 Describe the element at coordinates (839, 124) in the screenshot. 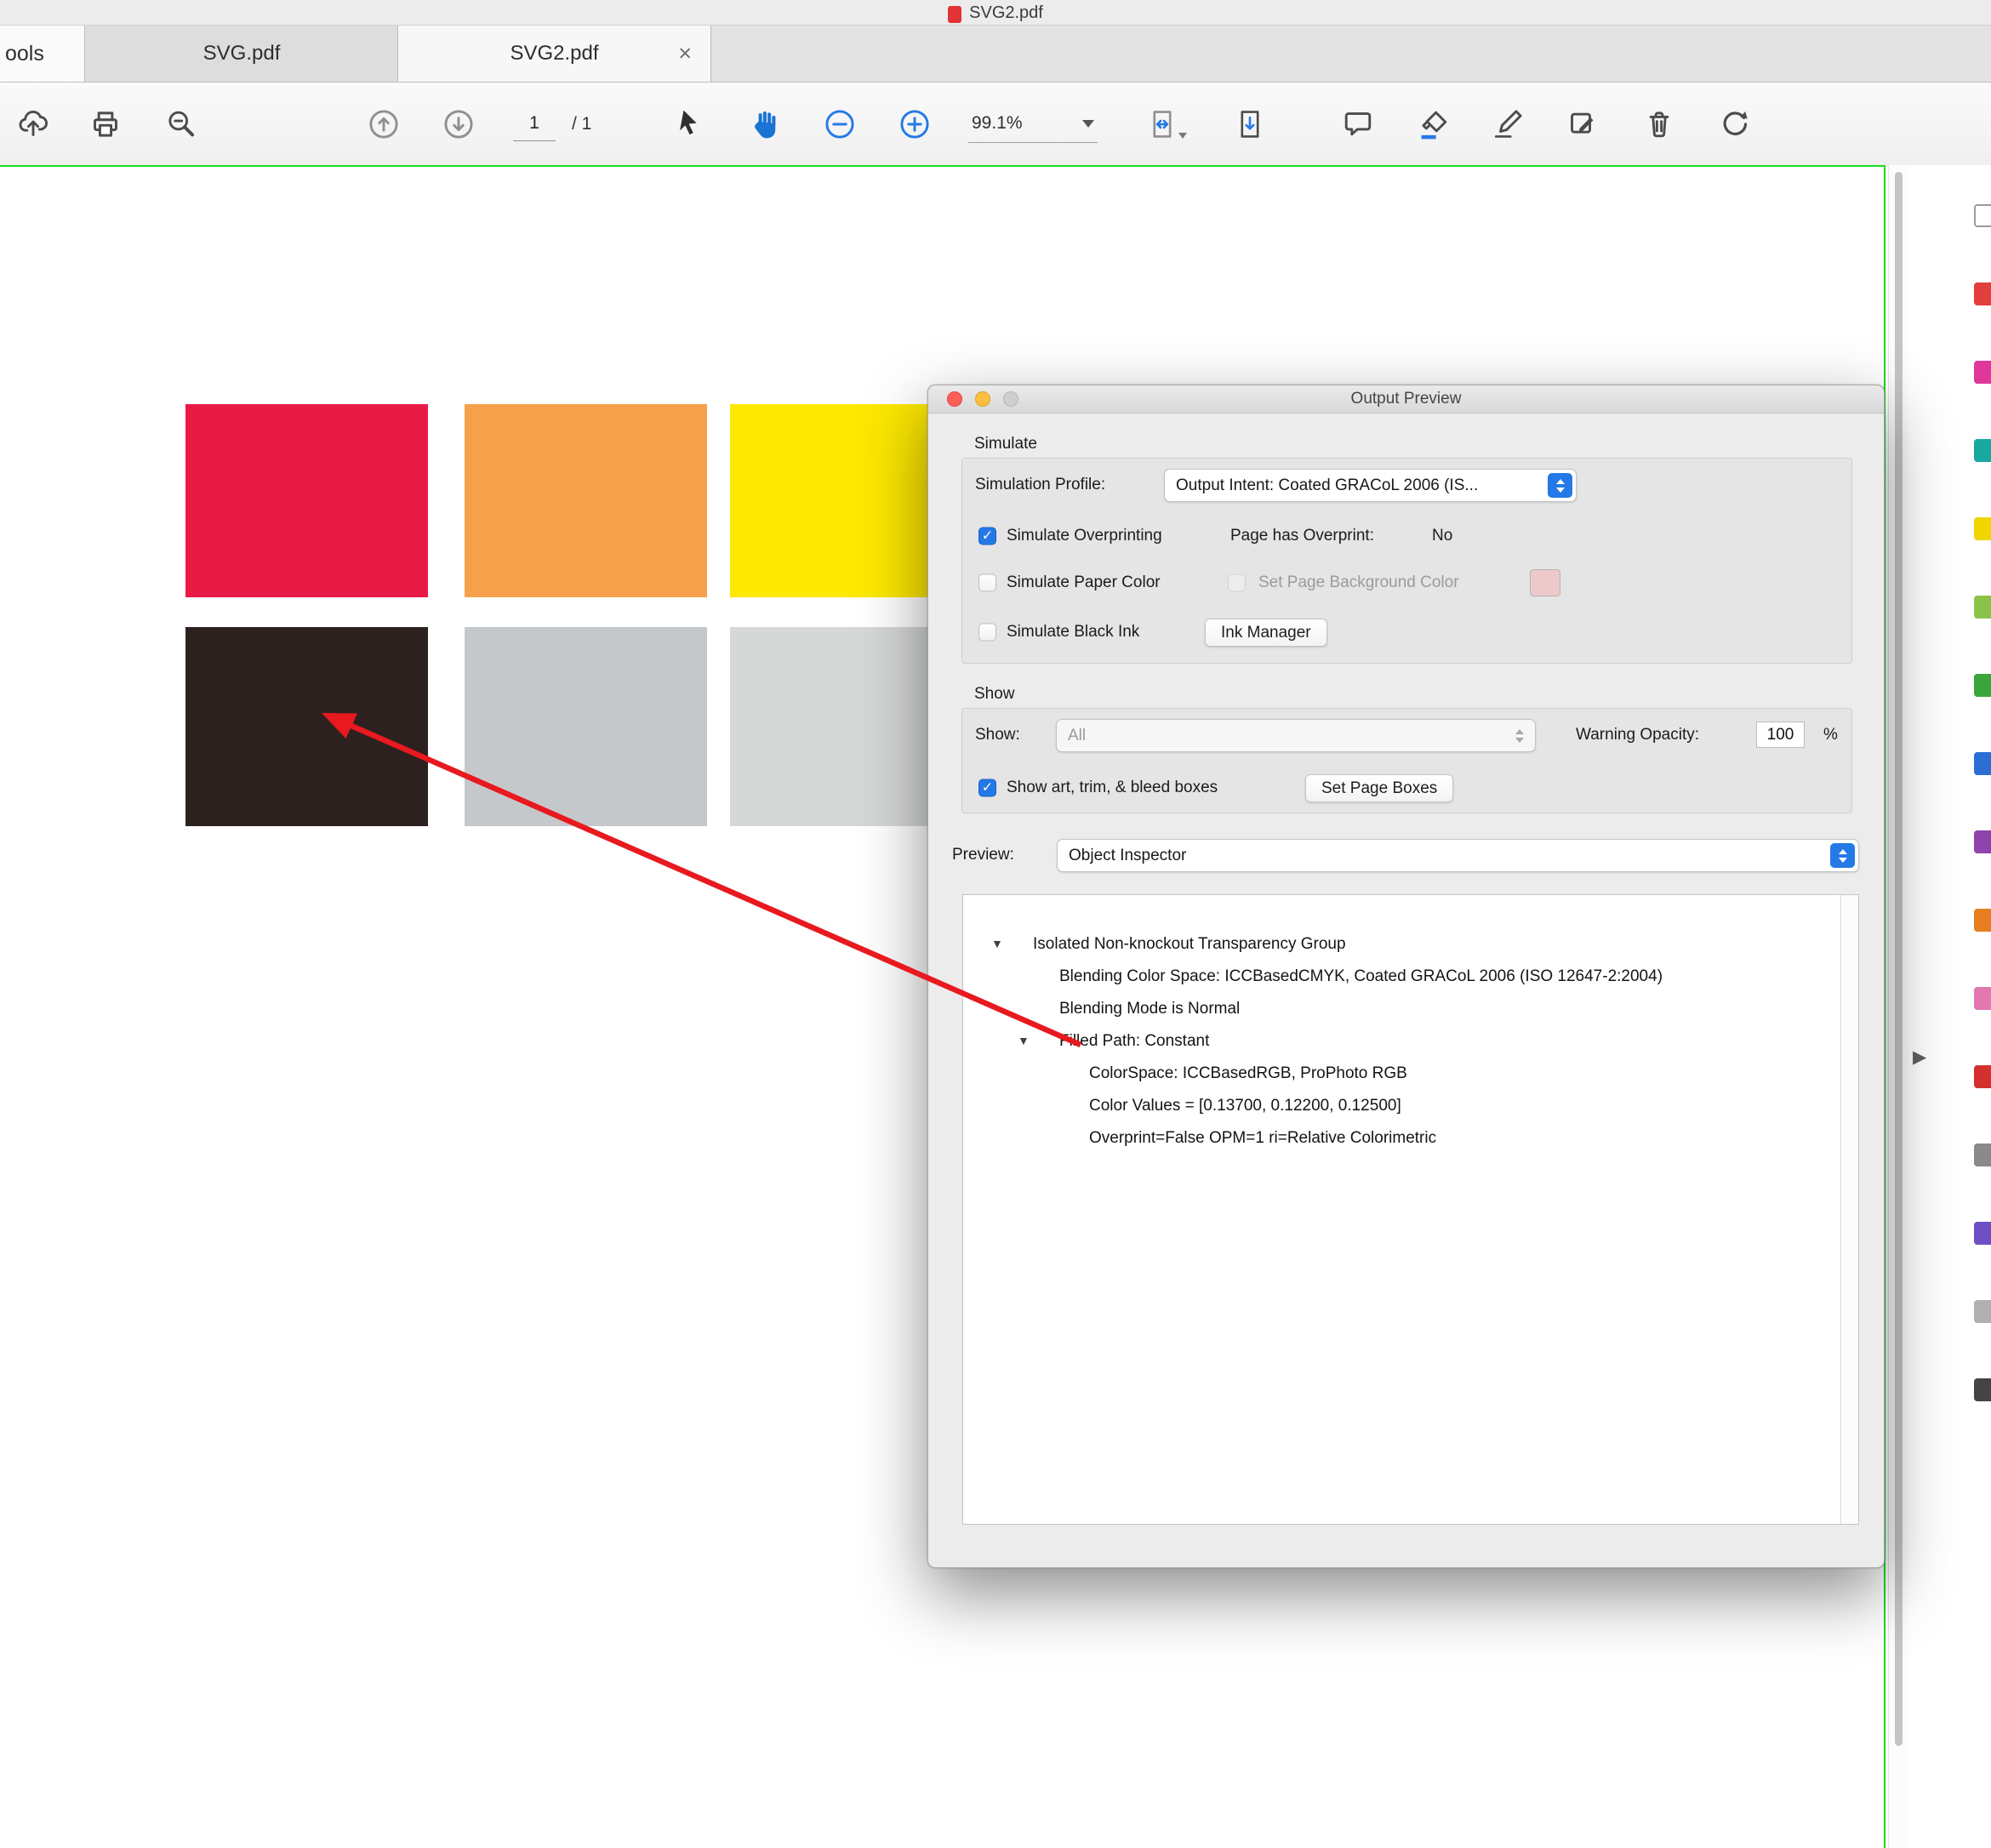

I see `zoom-out-icon` at that location.